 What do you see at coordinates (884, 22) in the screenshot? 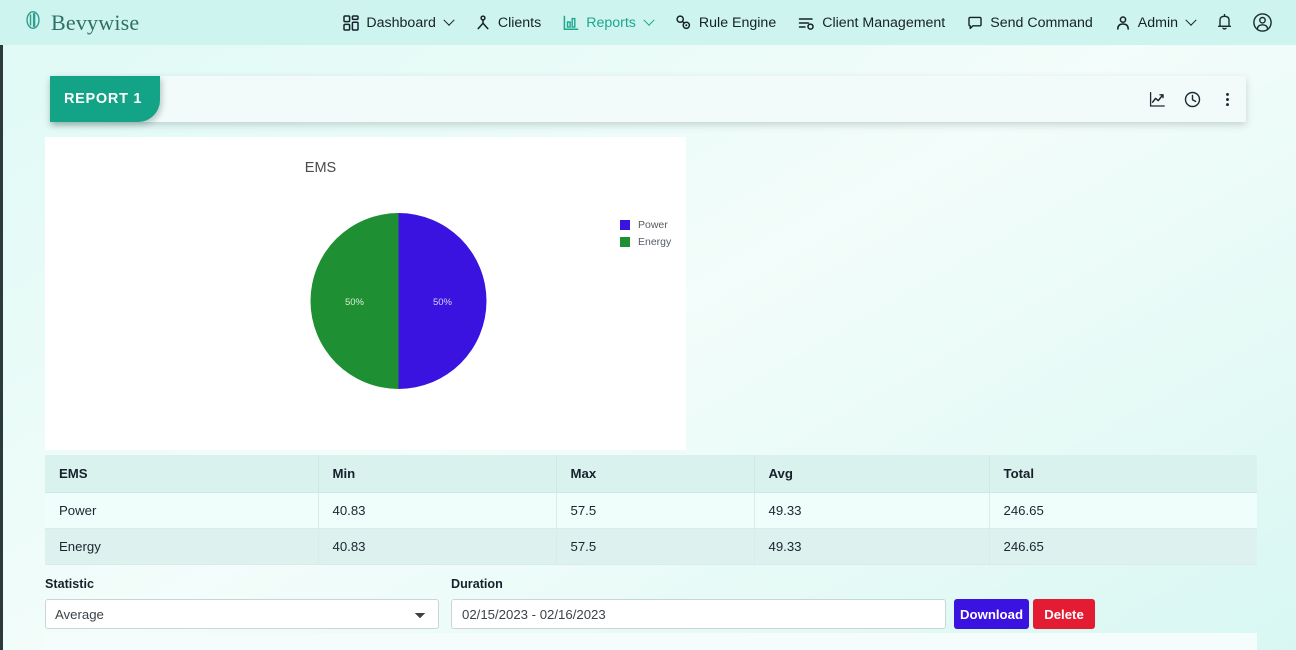
I see `nav-item-label: Client Management` at bounding box center [884, 22].